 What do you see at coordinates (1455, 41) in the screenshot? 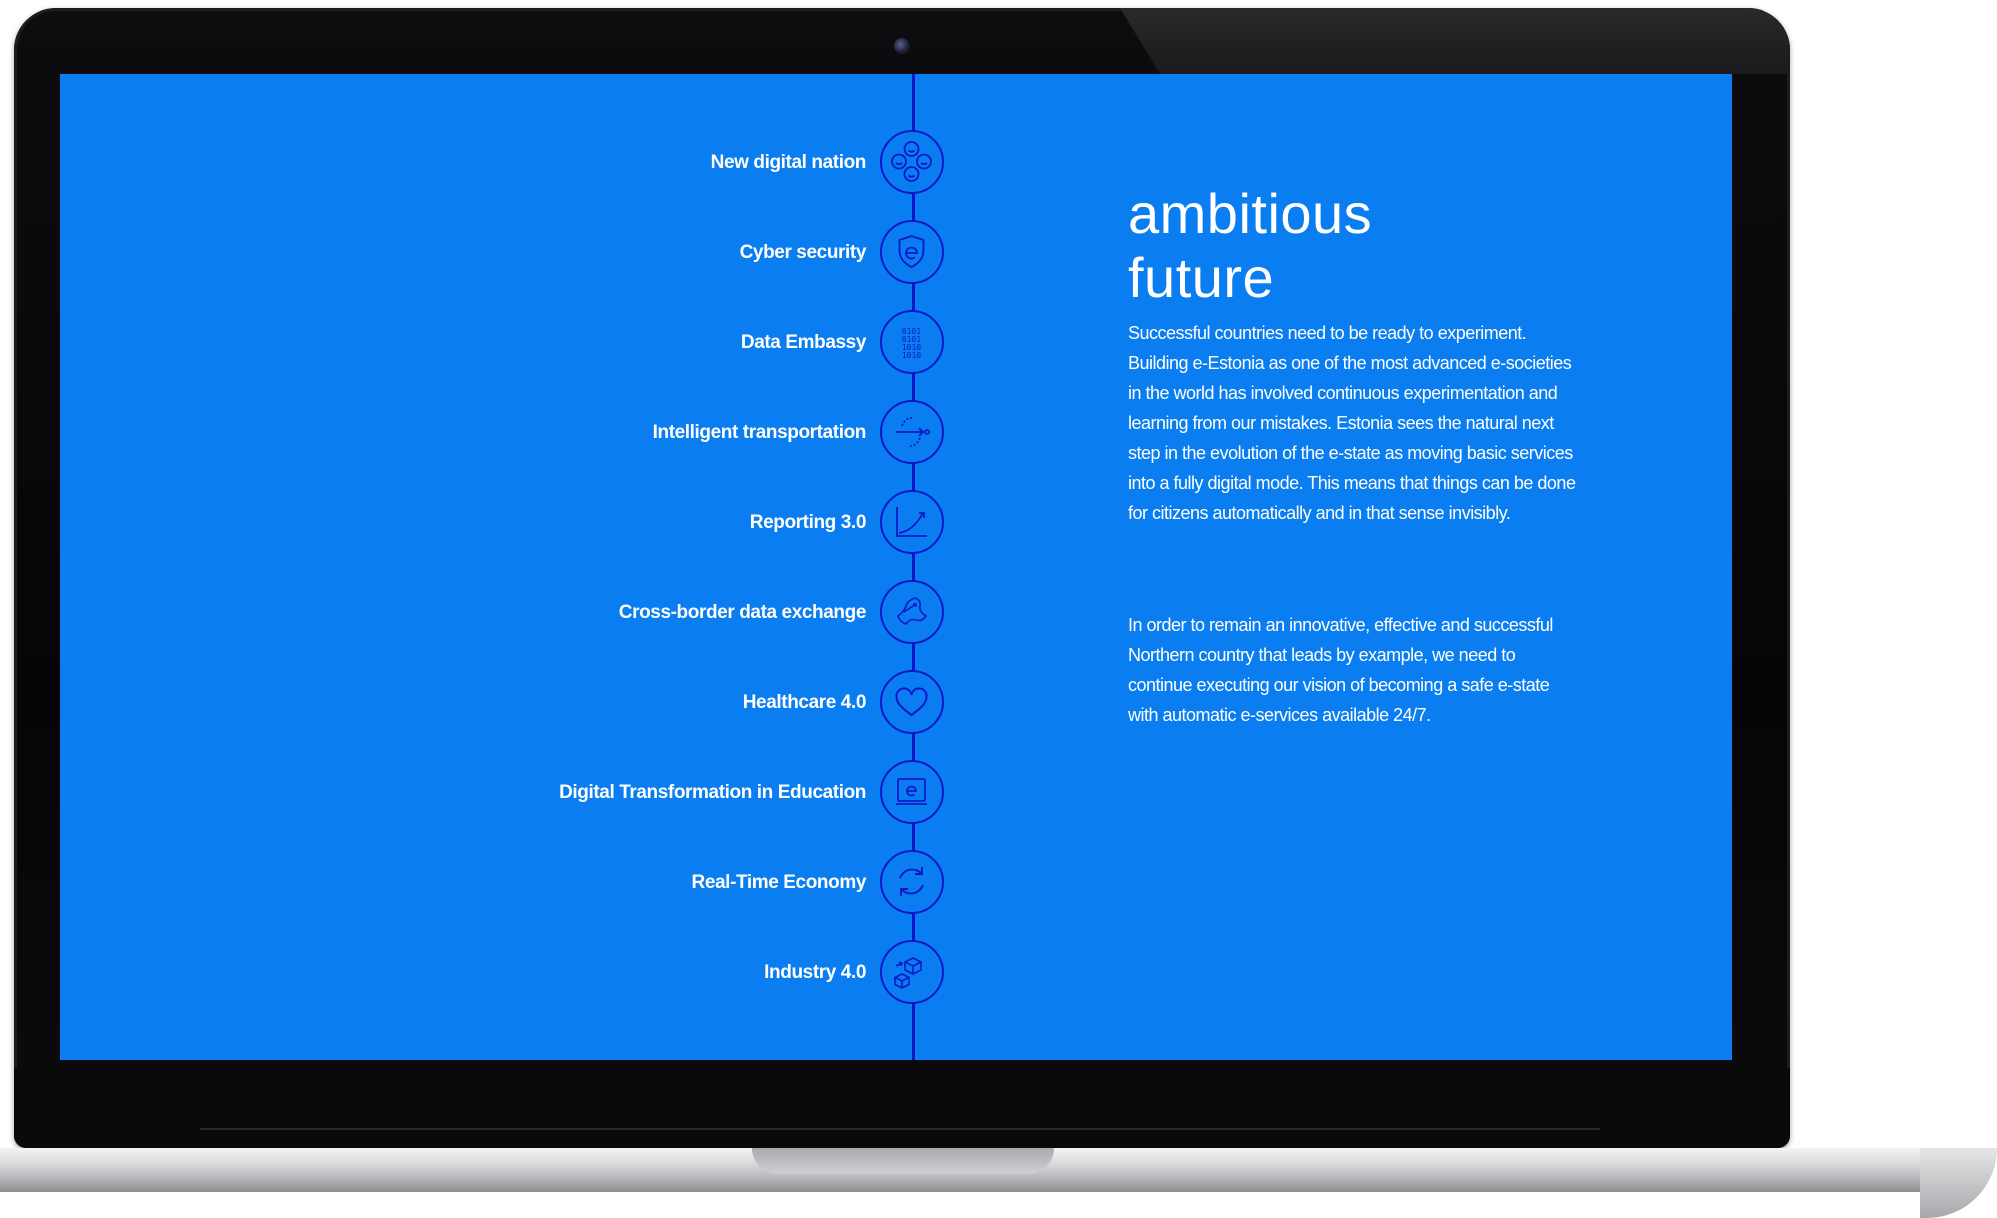
I see `lid-glare` at bounding box center [1455, 41].